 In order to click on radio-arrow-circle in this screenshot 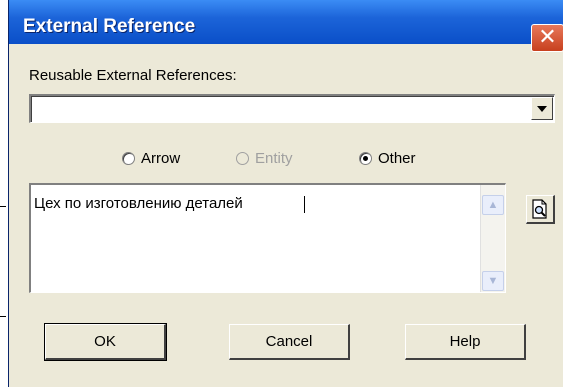, I will do `click(128, 158)`.